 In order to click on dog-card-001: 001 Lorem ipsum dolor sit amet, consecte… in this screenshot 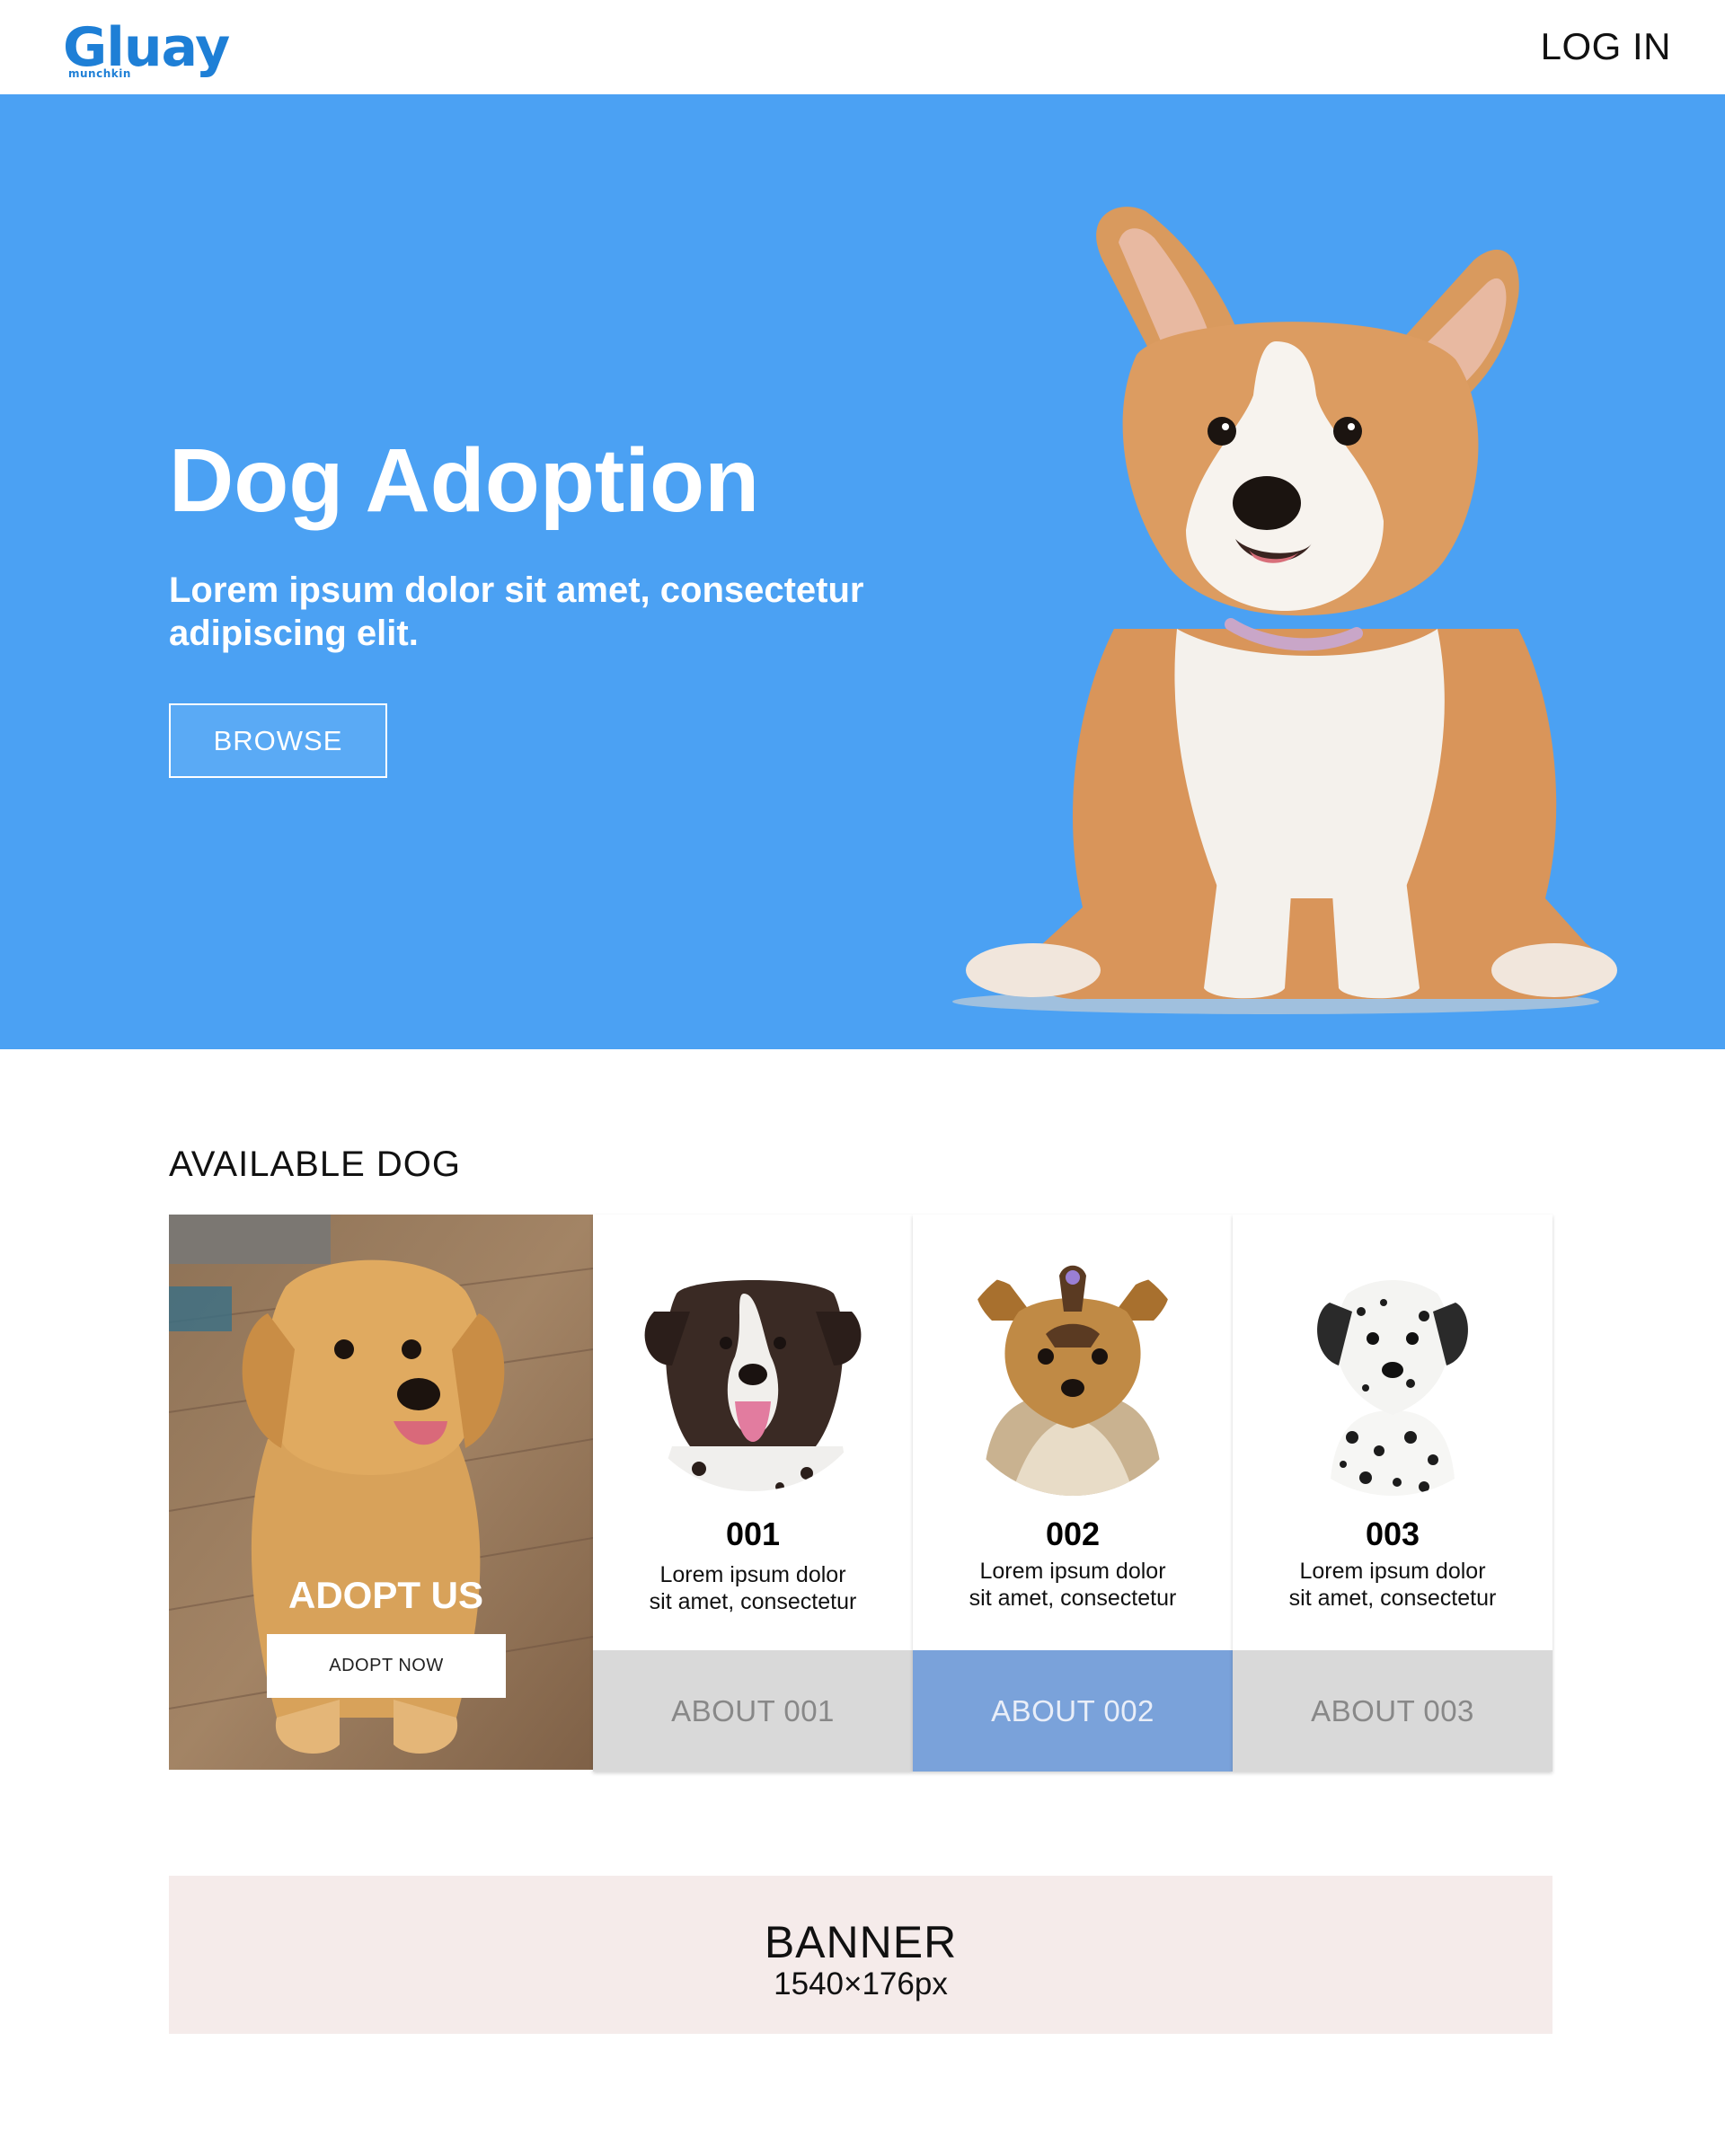, I will do `click(753, 1493)`.